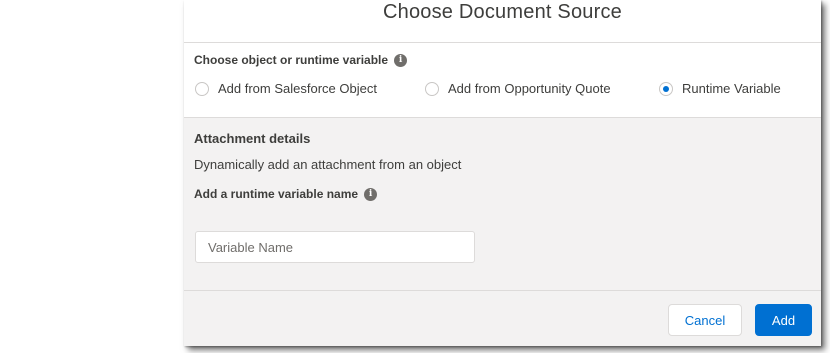 The image size is (830, 353). What do you see at coordinates (502, 318) in the screenshot?
I see `modal-footer: Cancel Add` at bounding box center [502, 318].